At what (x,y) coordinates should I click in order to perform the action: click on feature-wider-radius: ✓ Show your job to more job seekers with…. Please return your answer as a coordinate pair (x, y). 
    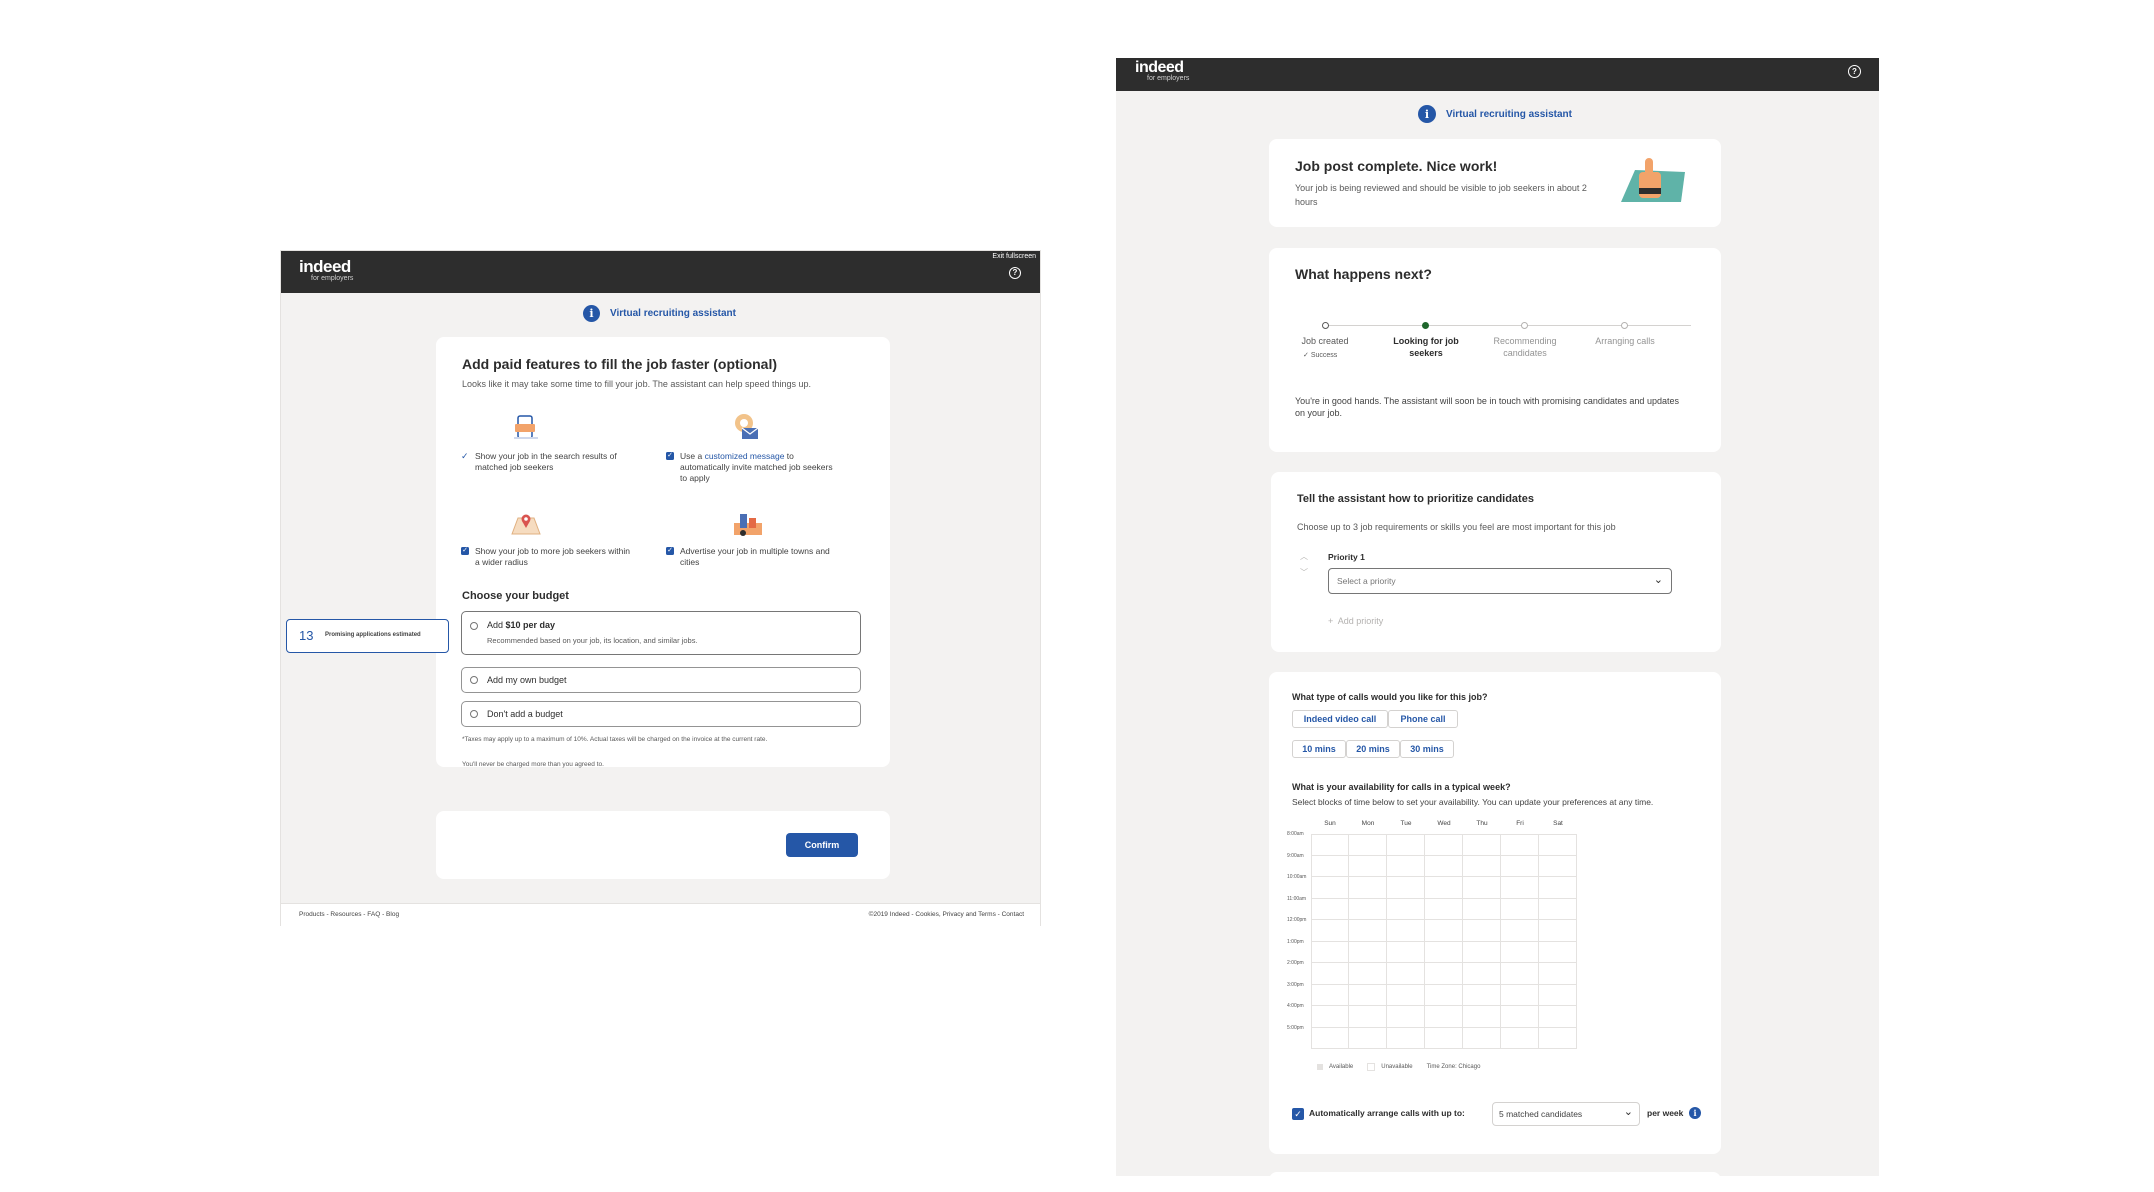
    Looking at the image, I should click on (546, 557).